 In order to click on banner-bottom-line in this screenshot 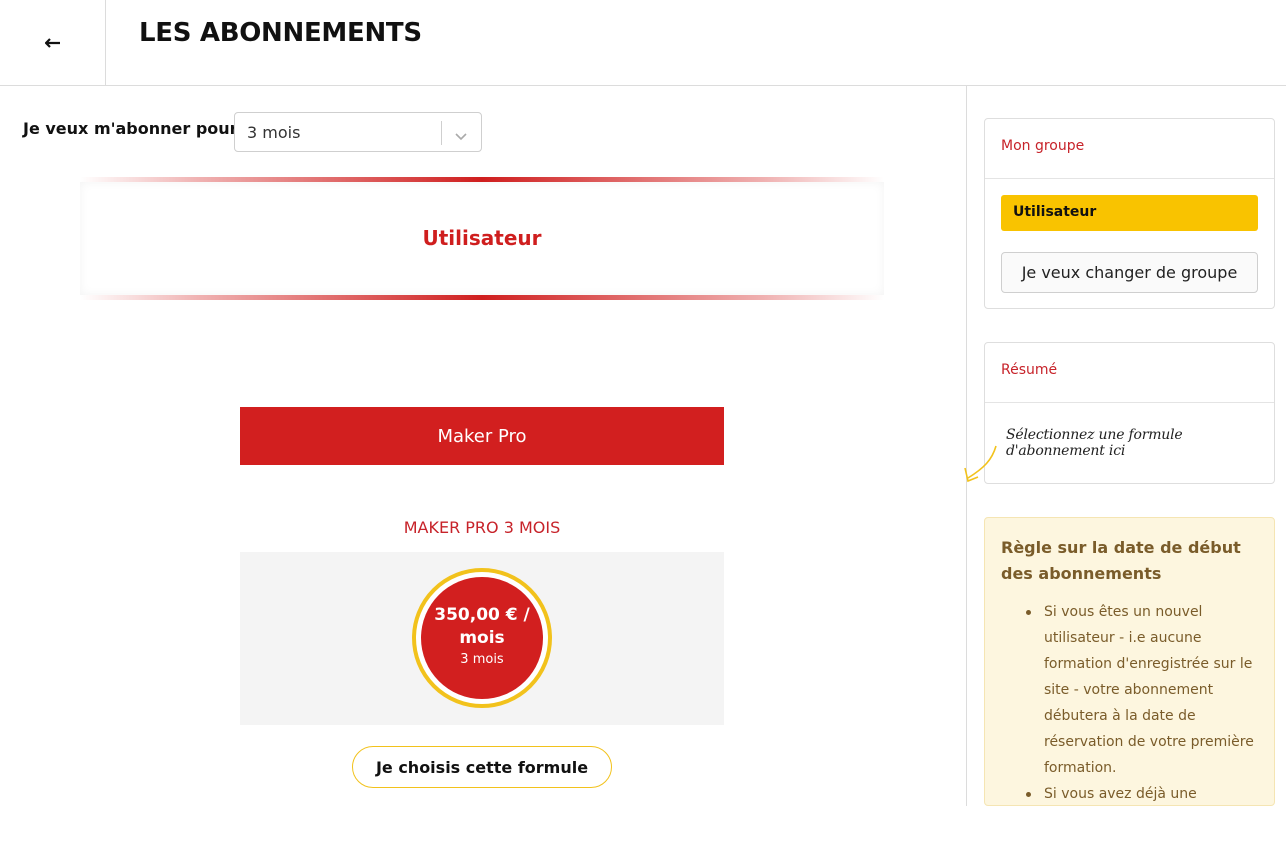, I will do `click(482, 297)`.